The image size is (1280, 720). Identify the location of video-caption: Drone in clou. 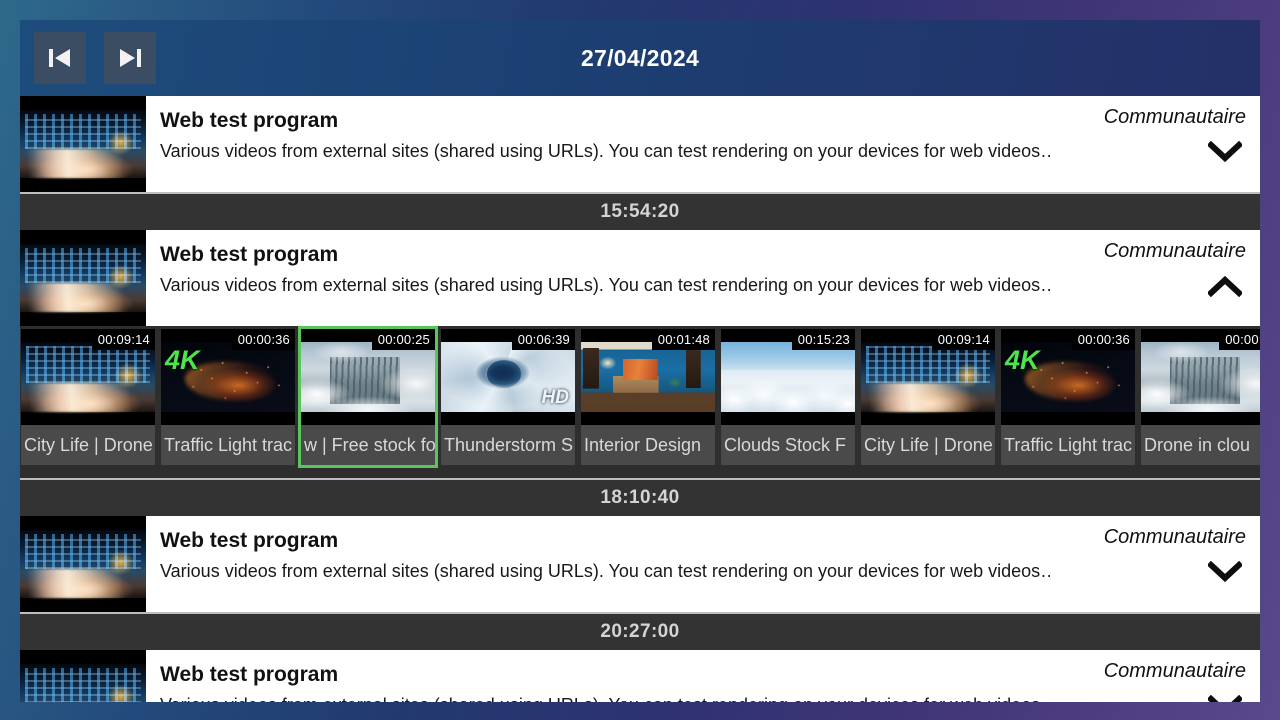
(1200, 445).